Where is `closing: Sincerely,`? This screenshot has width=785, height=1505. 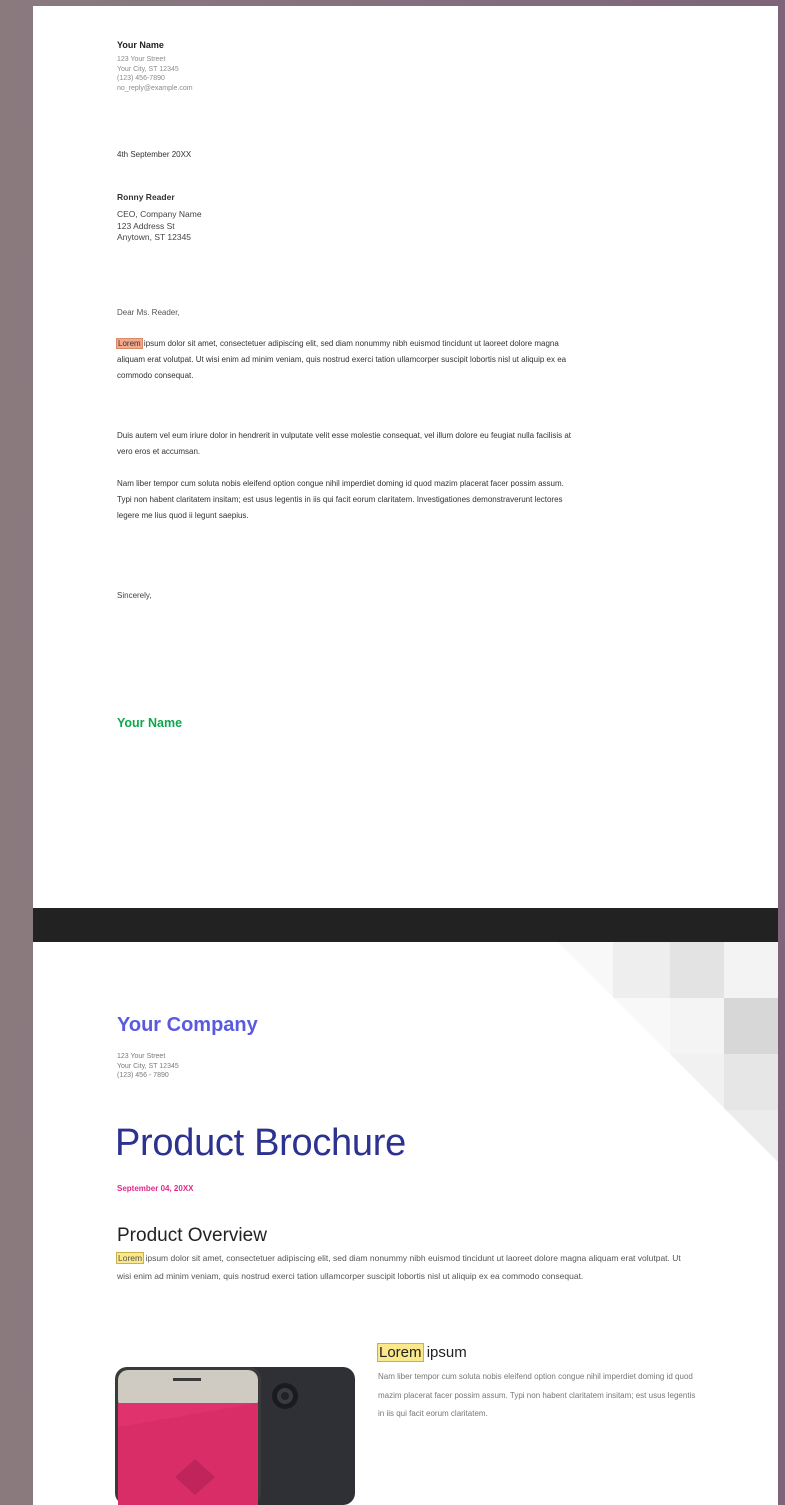 closing: Sincerely, is located at coordinates (134, 595).